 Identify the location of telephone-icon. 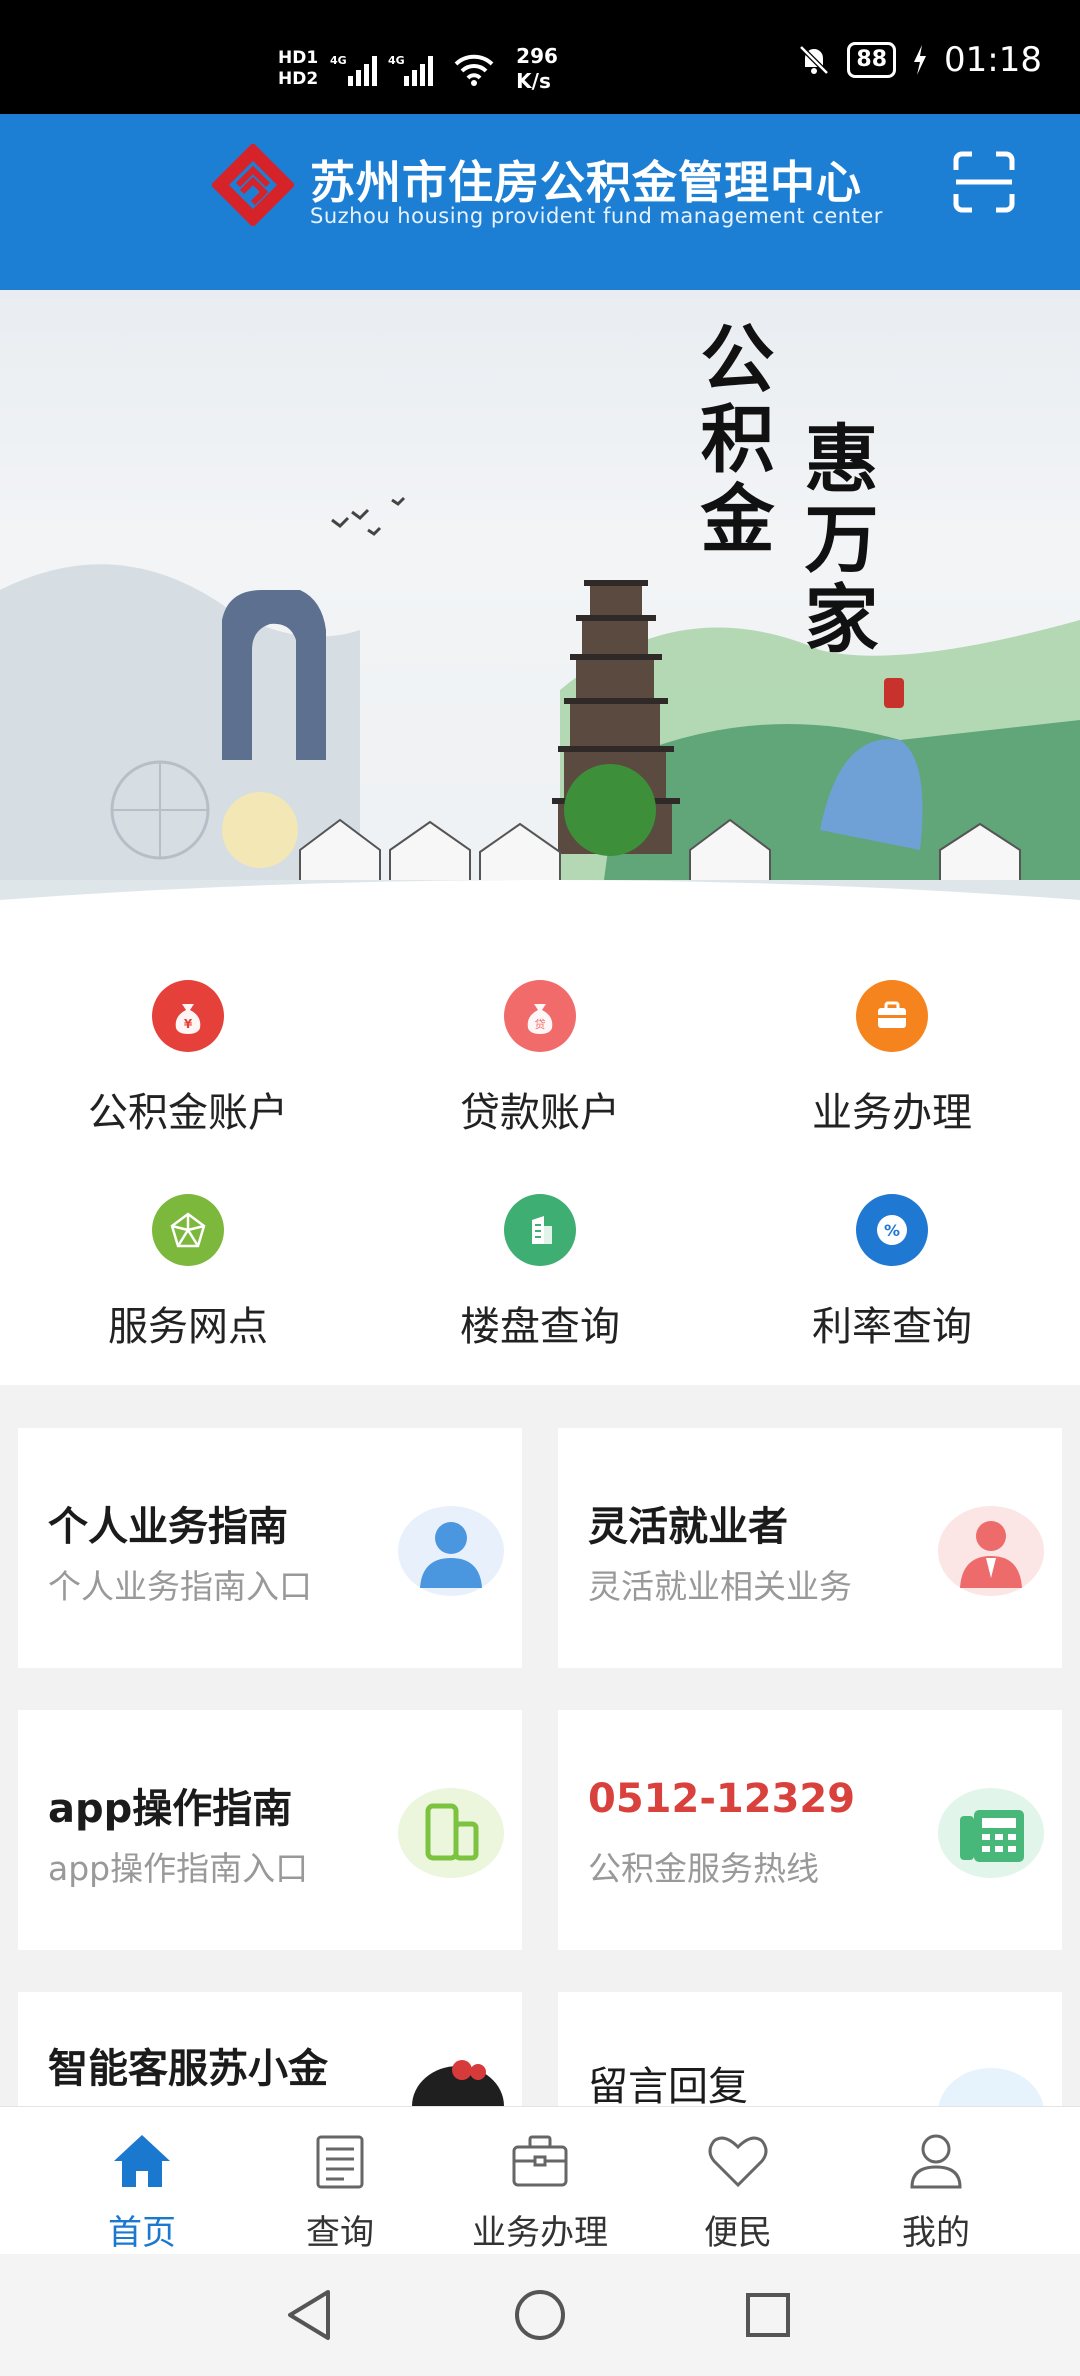
(991, 1833).